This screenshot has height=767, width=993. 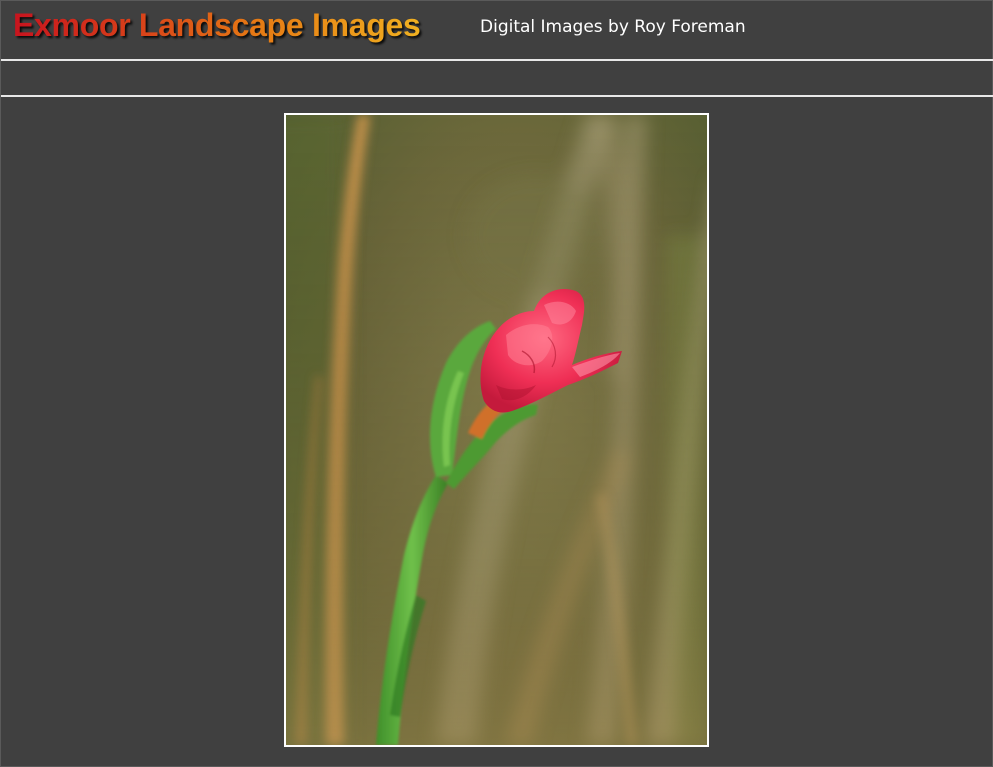 I want to click on nav-bar, so click(x=497, y=78).